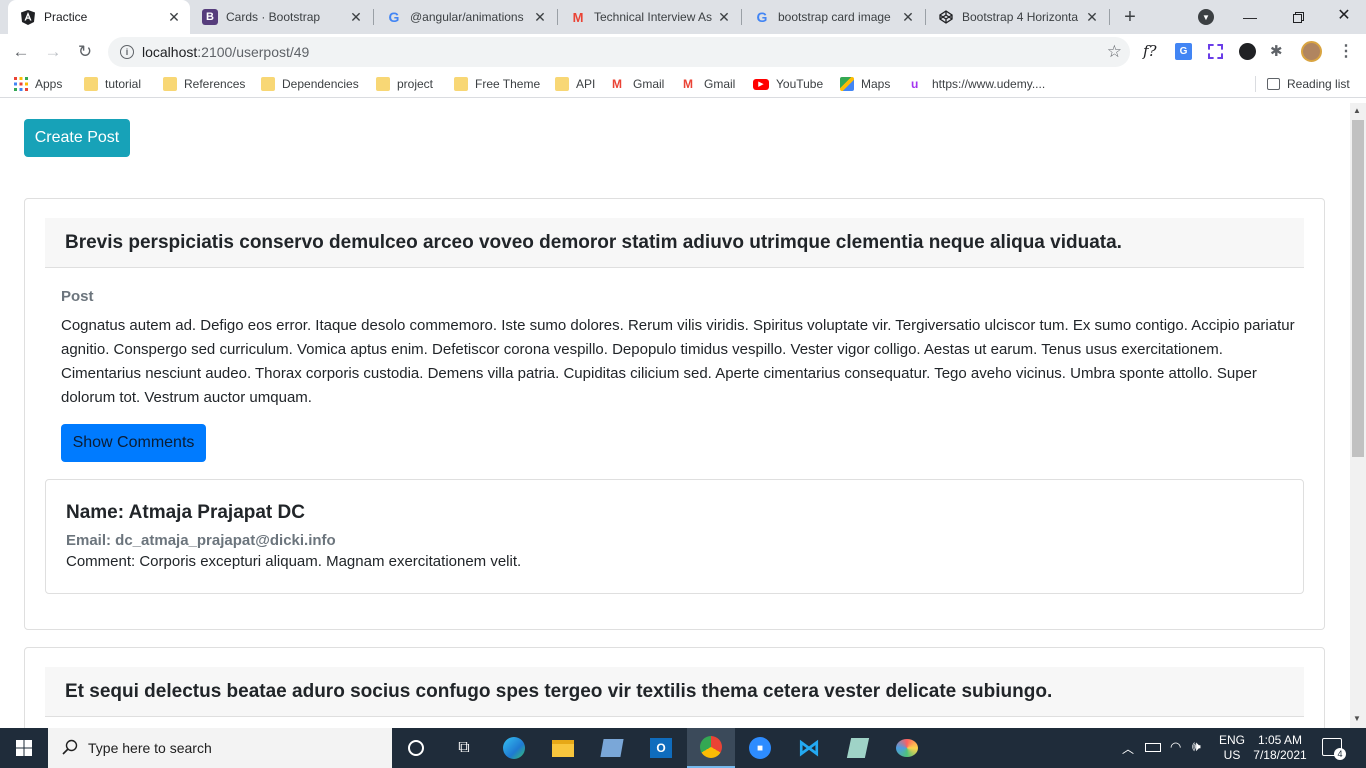 Image resolution: width=1366 pixels, height=768 pixels. I want to click on back-button: ←, so click(21, 52).